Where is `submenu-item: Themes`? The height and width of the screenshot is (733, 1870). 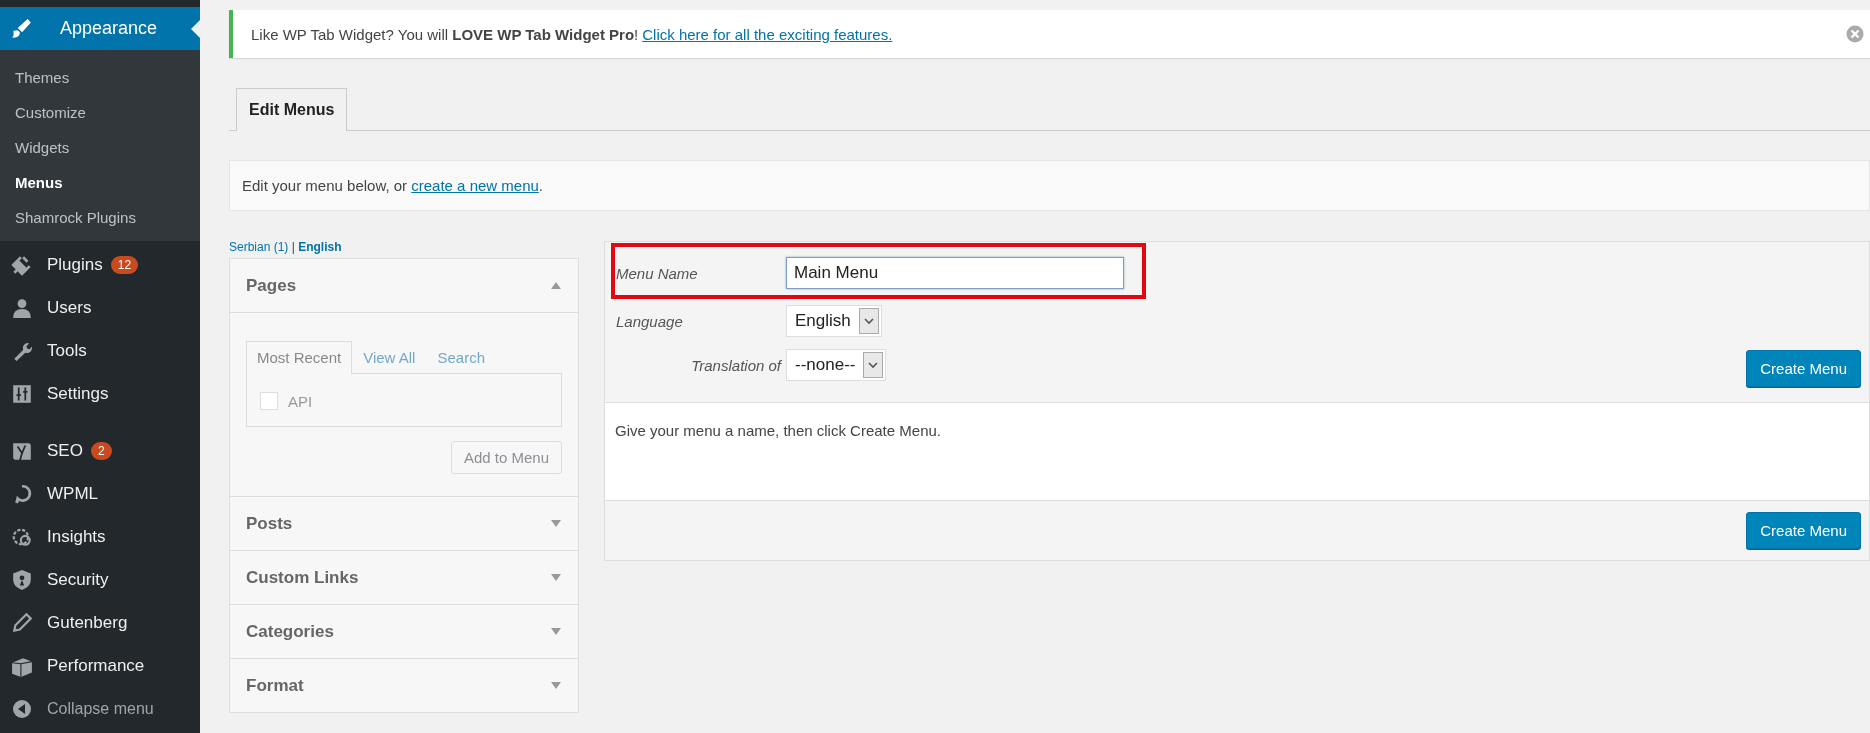
submenu-item: Themes is located at coordinates (100, 77).